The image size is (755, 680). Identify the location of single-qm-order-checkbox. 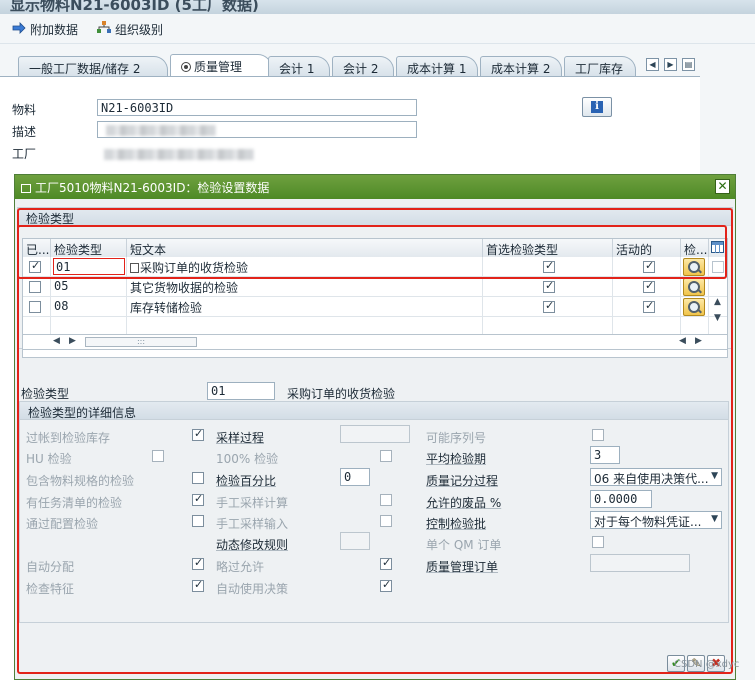
(598, 542).